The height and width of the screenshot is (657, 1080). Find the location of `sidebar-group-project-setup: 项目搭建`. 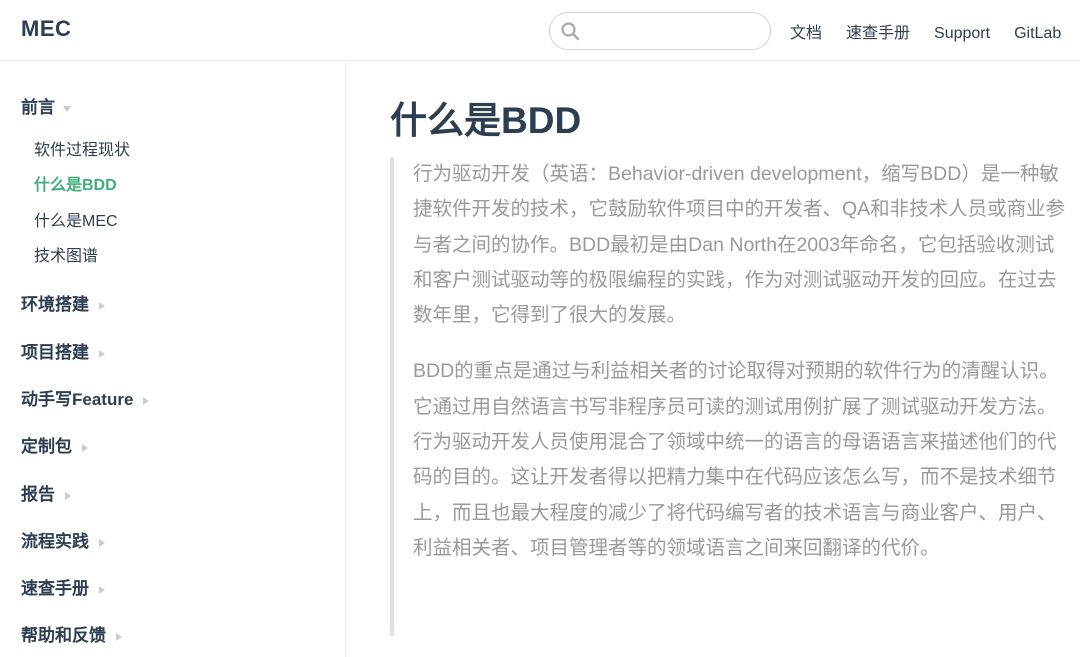

sidebar-group-project-setup: 项目搭建 is located at coordinates (63, 350).